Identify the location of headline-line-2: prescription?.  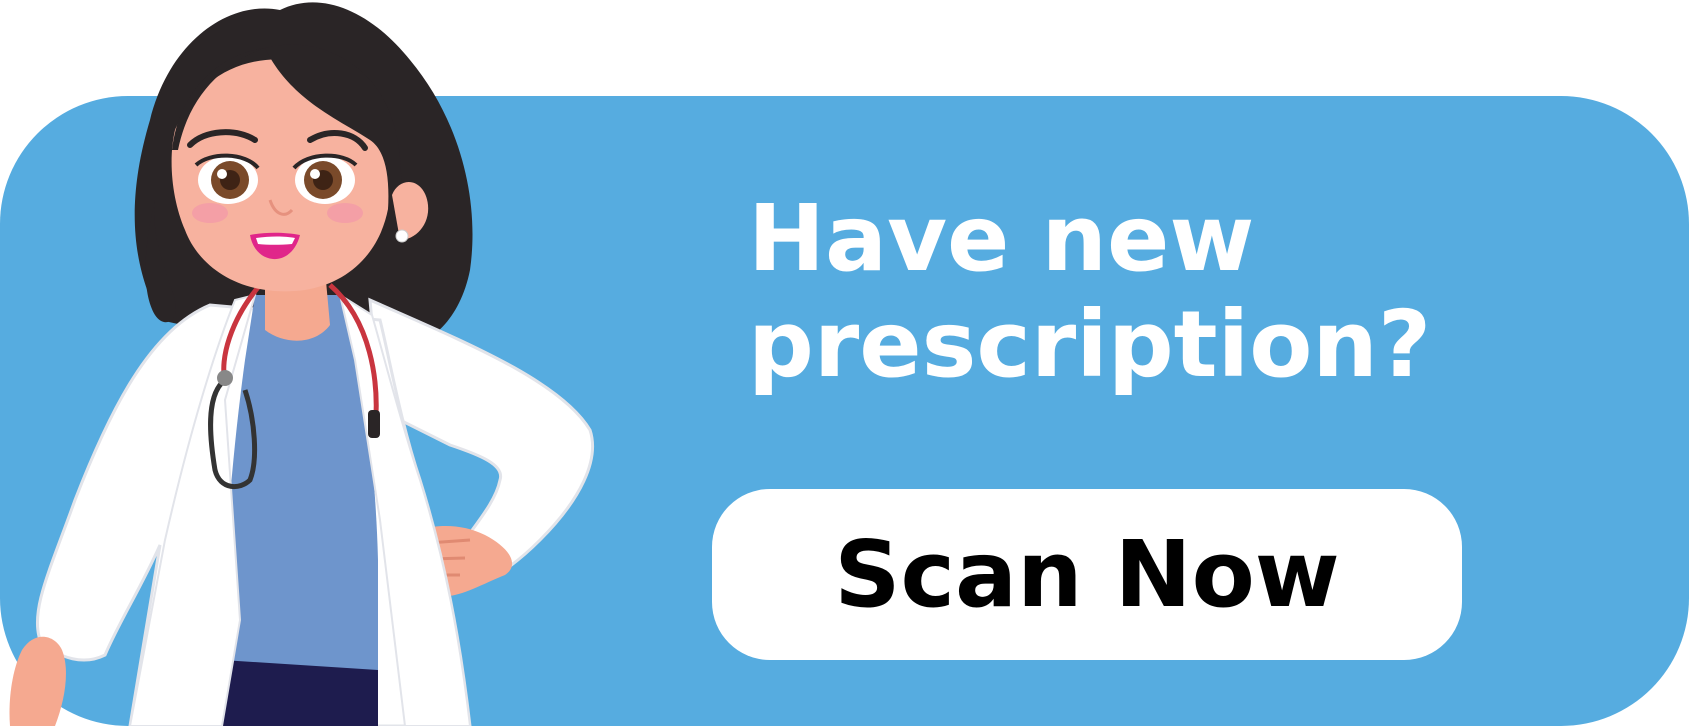
(1090, 344).